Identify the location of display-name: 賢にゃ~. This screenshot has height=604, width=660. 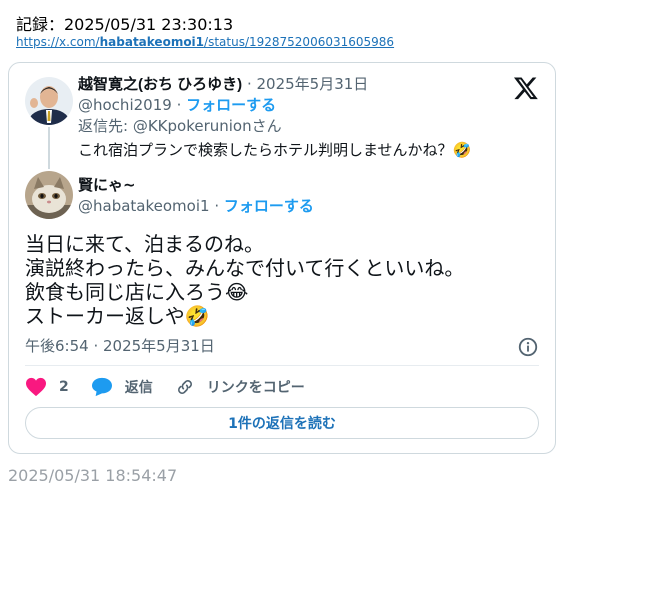
(107, 185).